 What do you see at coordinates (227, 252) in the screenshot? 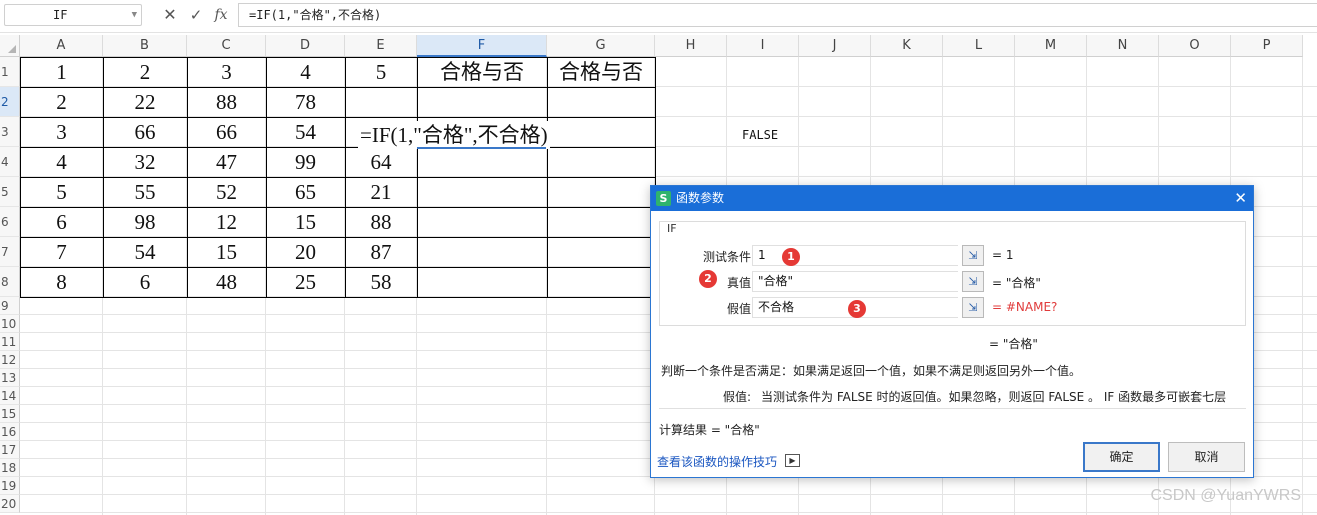
I see `cell-c7: 15` at bounding box center [227, 252].